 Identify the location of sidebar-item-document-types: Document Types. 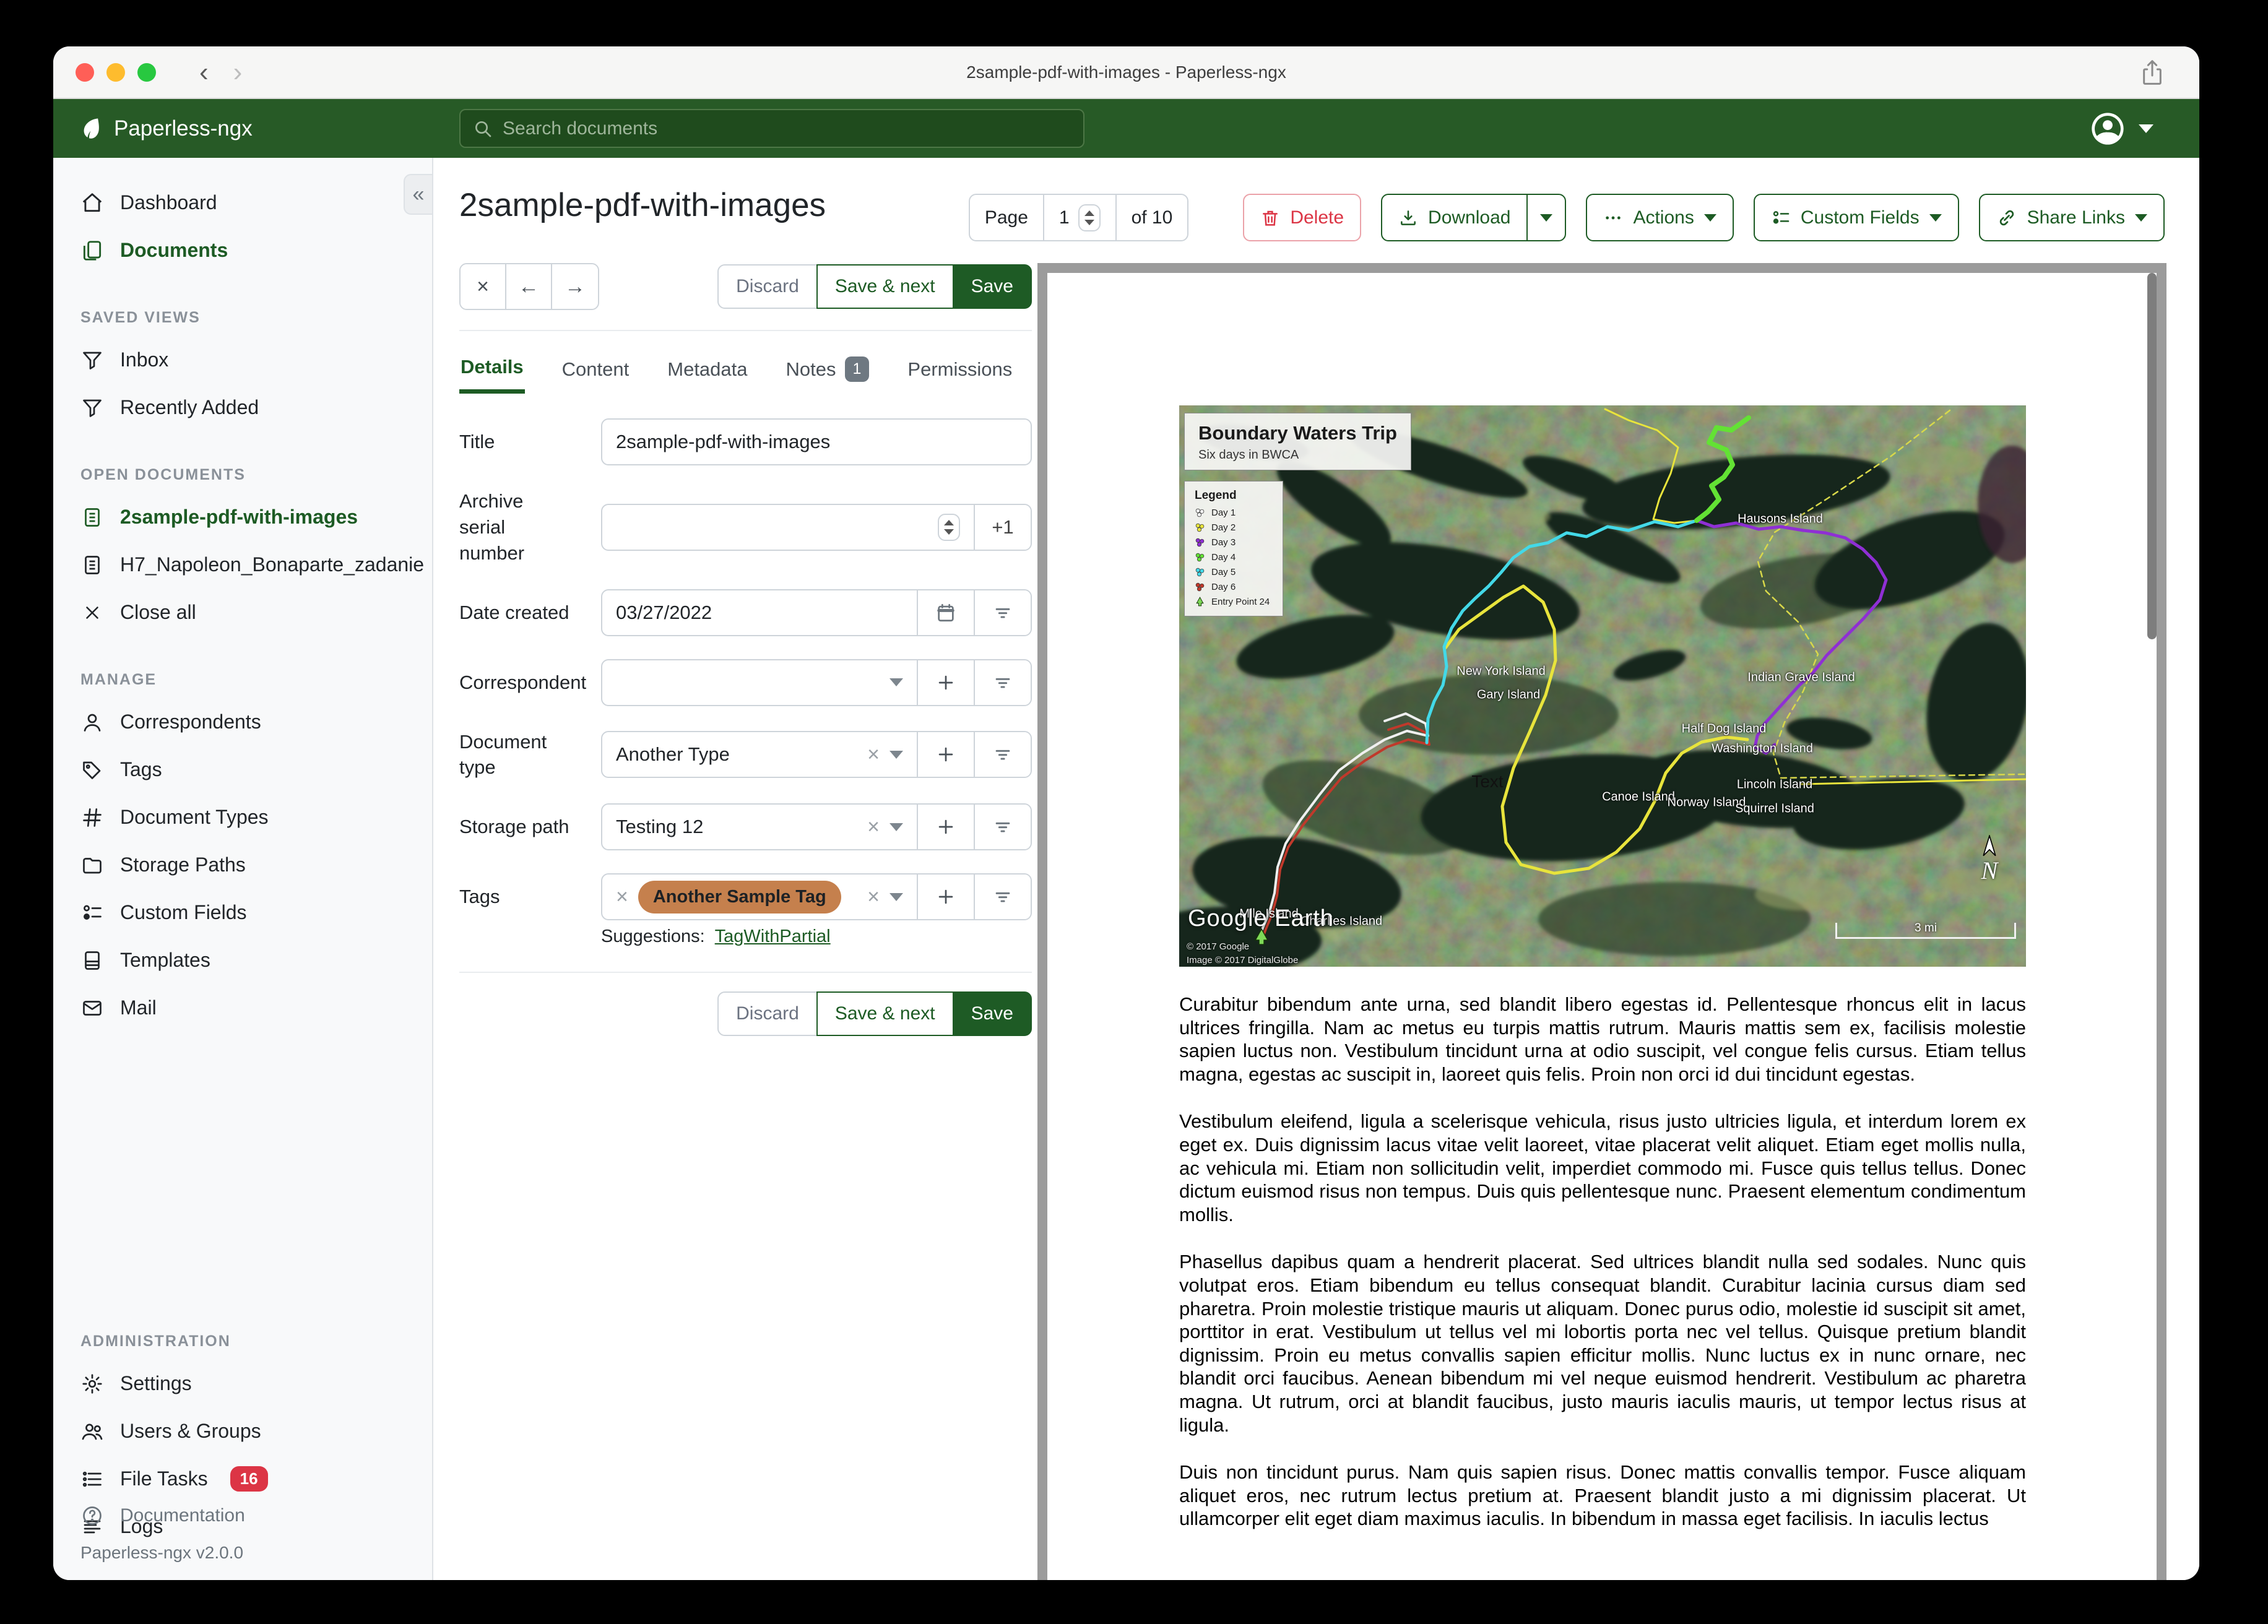
(242, 817).